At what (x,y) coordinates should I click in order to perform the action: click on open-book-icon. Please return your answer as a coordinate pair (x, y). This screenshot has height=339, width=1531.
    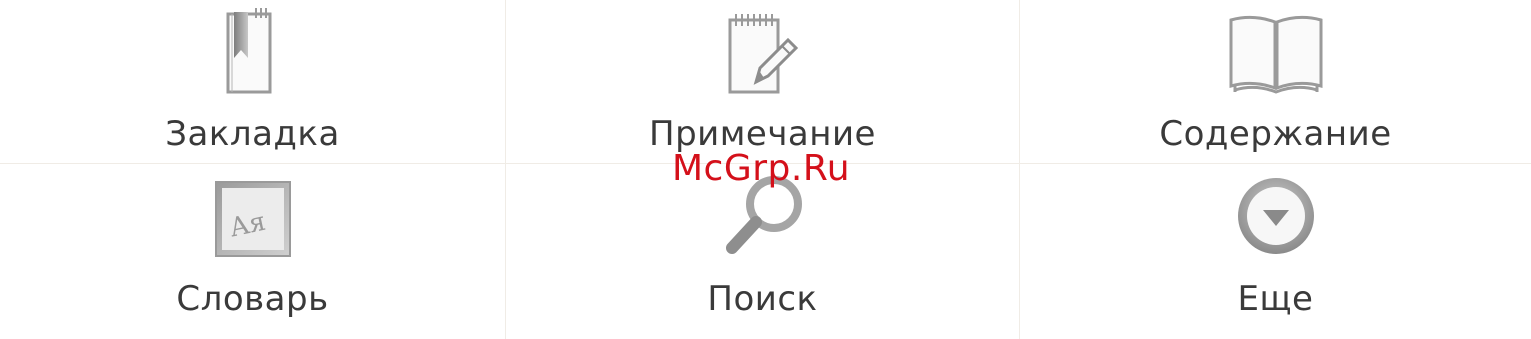
    Looking at the image, I should click on (1275, 54).